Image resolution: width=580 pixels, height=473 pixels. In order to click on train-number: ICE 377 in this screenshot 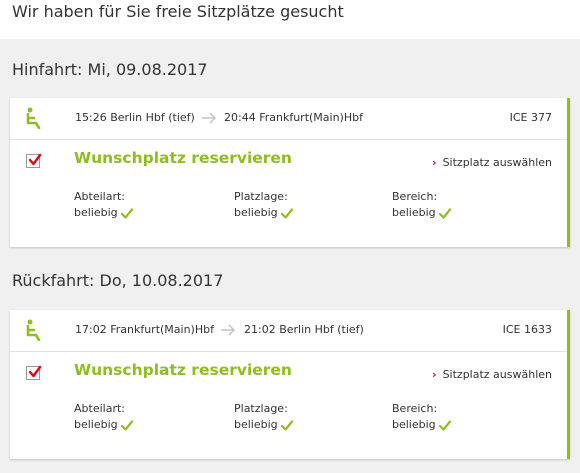, I will do `click(530, 117)`.